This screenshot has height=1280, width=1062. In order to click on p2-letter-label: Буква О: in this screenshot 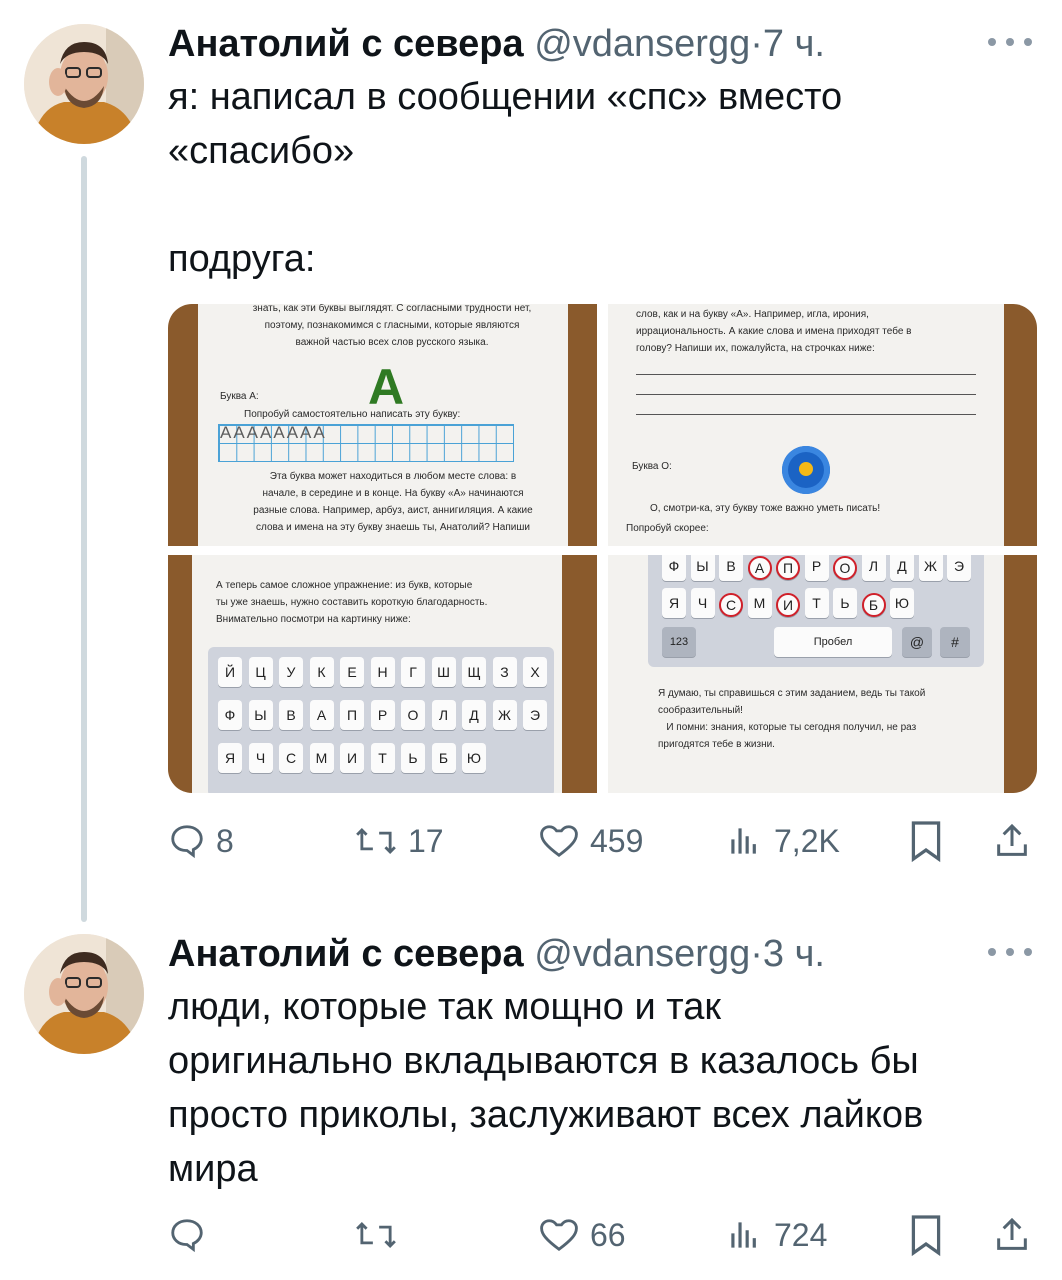, I will do `click(652, 466)`.